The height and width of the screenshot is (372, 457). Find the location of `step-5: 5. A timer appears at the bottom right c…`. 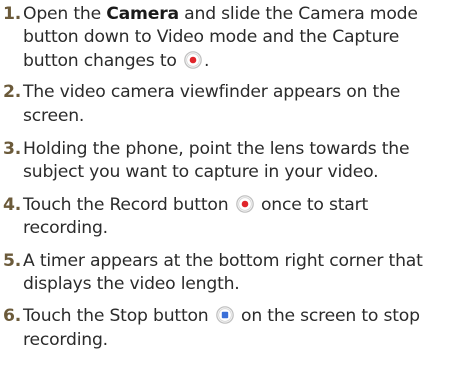

step-5: 5. A timer appears at the bottom right c… is located at coordinates (230, 273).